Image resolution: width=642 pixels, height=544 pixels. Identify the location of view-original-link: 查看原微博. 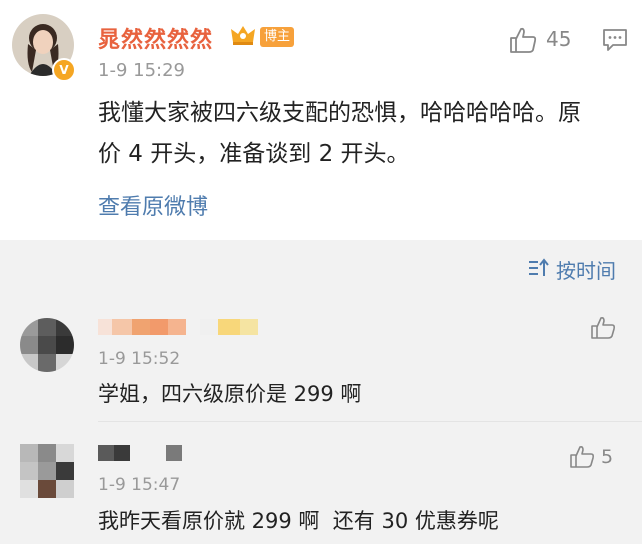
(153, 205).